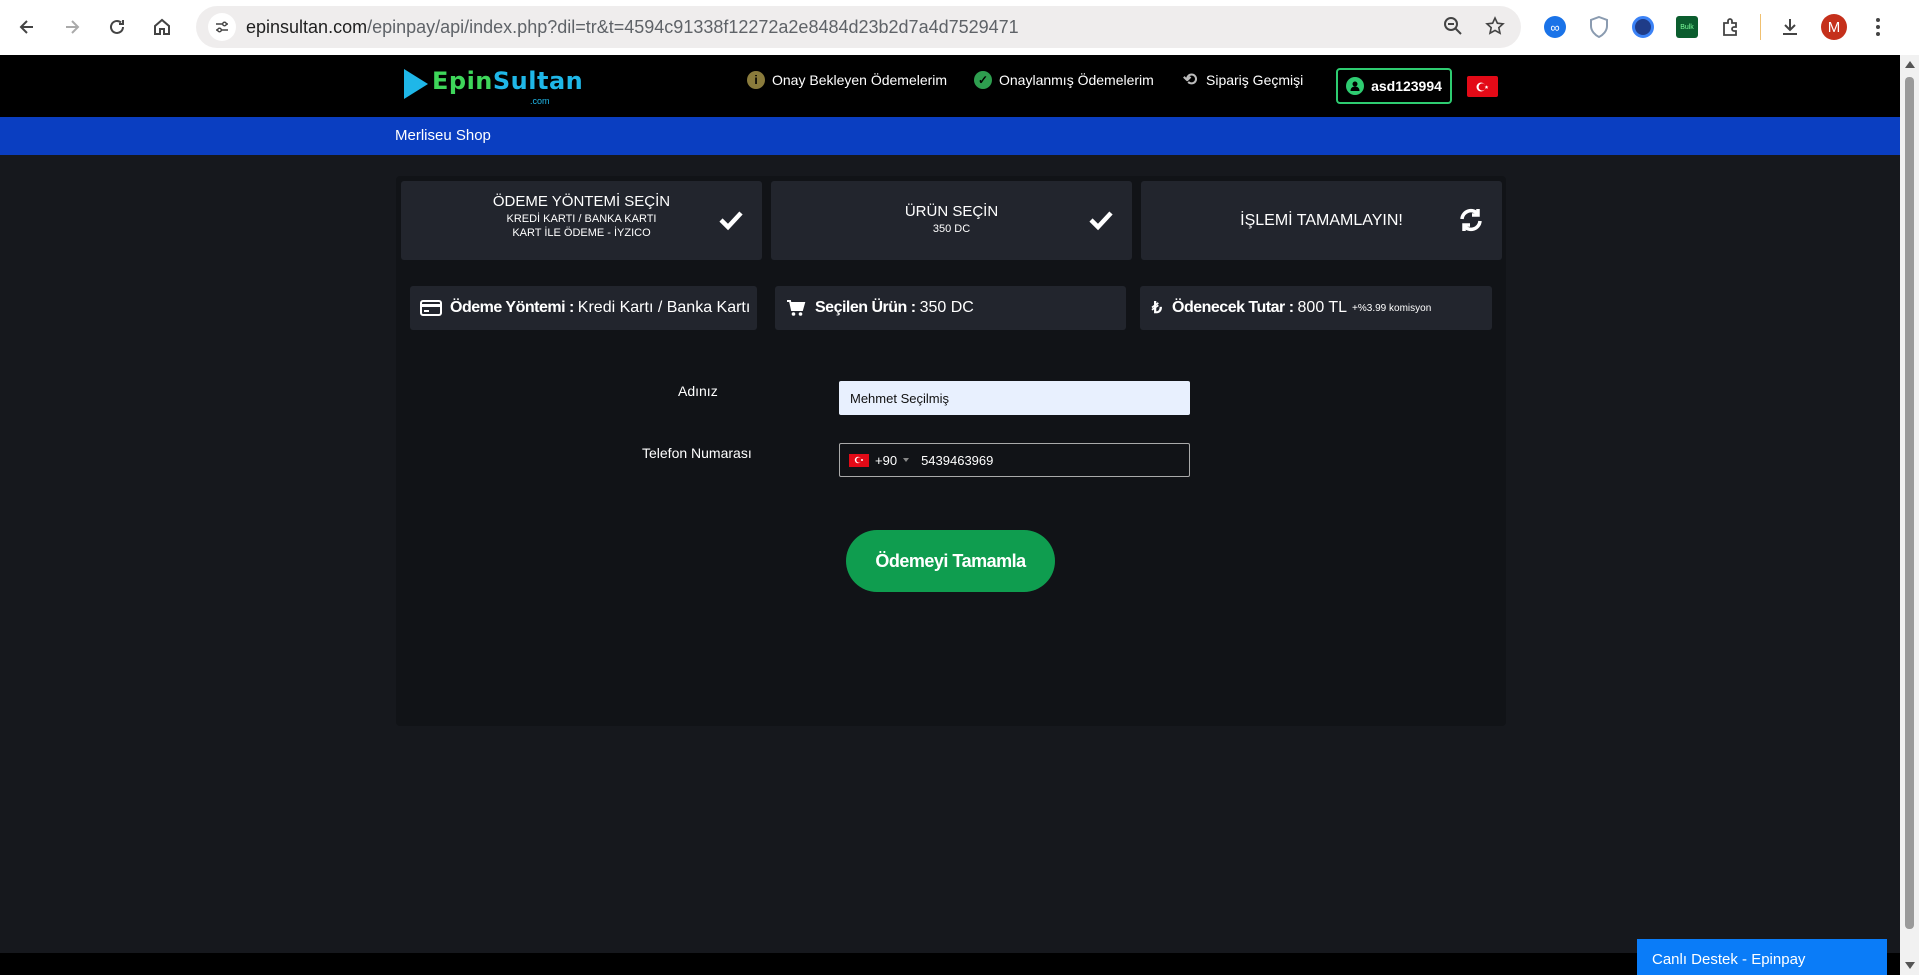 The height and width of the screenshot is (975, 1919). What do you see at coordinates (951, 211) in the screenshot?
I see `step-title: ÜRÜN SEÇİN` at bounding box center [951, 211].